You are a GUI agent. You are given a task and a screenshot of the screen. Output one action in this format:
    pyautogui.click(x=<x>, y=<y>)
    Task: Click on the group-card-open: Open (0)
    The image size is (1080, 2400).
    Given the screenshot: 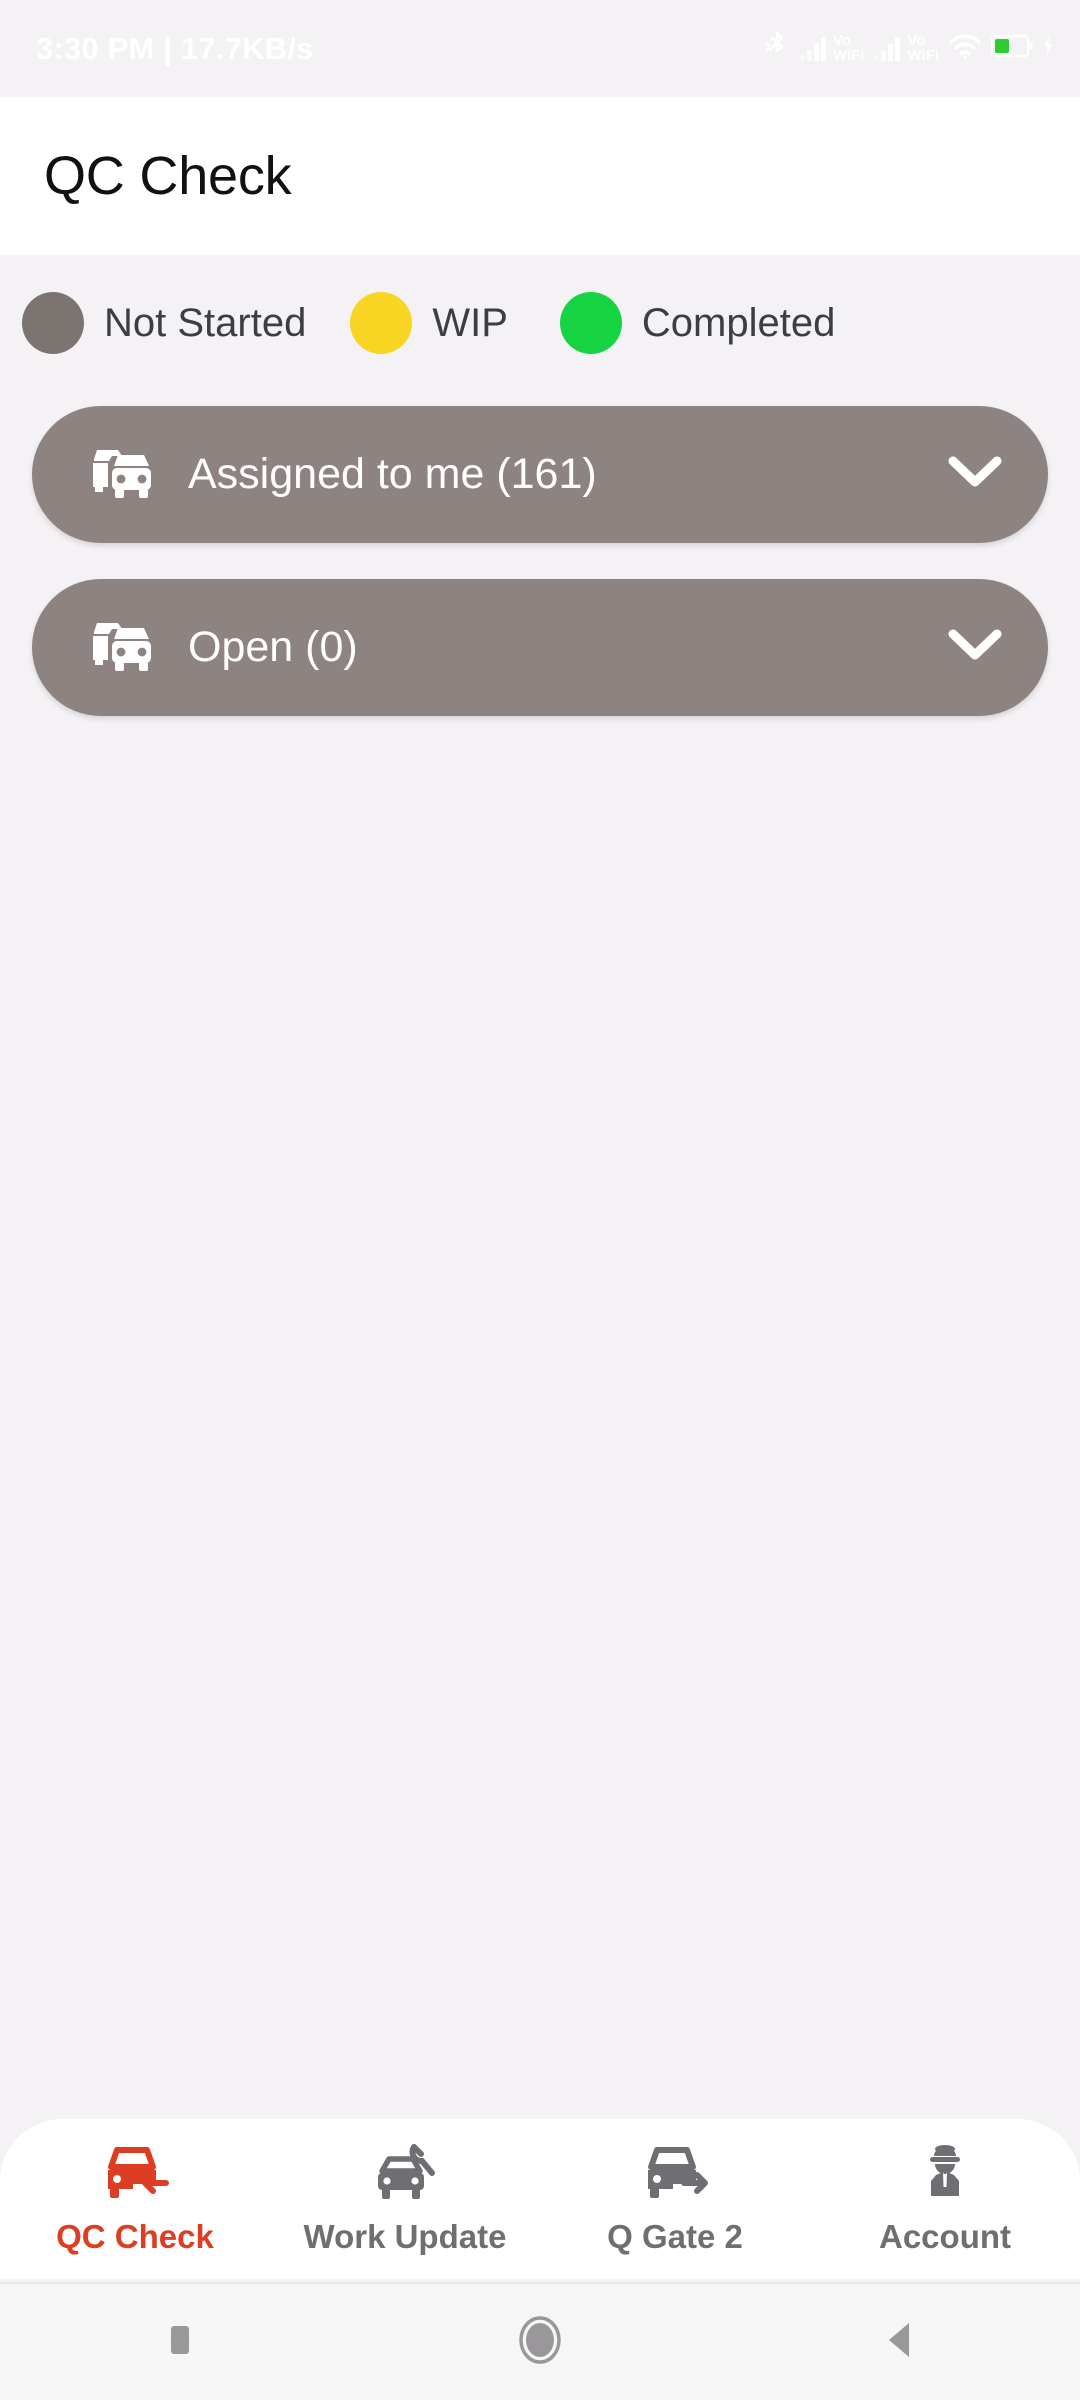 What is the action you would take?
    pyautogui.click(x=540, y=647)
    